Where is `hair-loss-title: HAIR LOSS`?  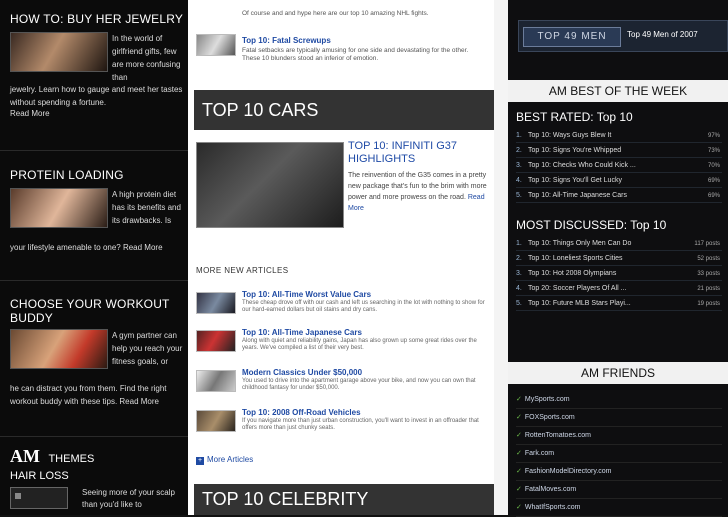 hair-loss-title: HAIR LOSS is located at coordinates (39, 476).